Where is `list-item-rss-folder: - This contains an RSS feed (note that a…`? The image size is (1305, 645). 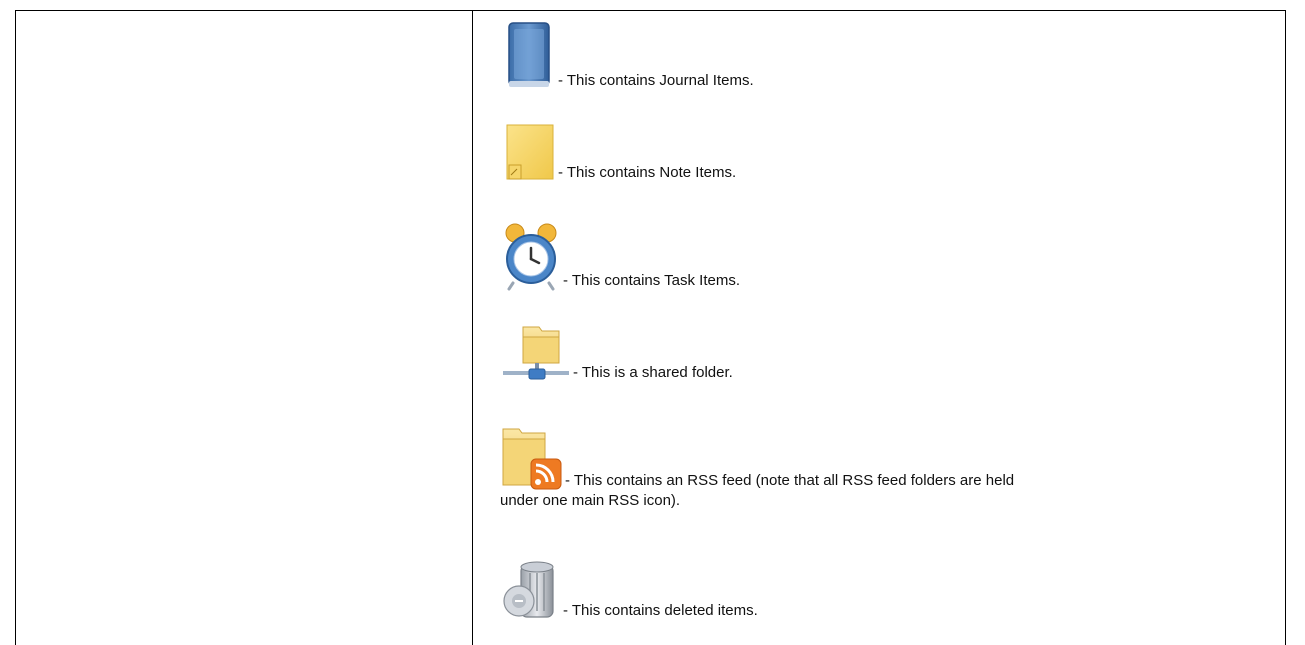 list-item-rss-folder: - This contains an RSS feed (note that a… is located at coordinates (757, 468).